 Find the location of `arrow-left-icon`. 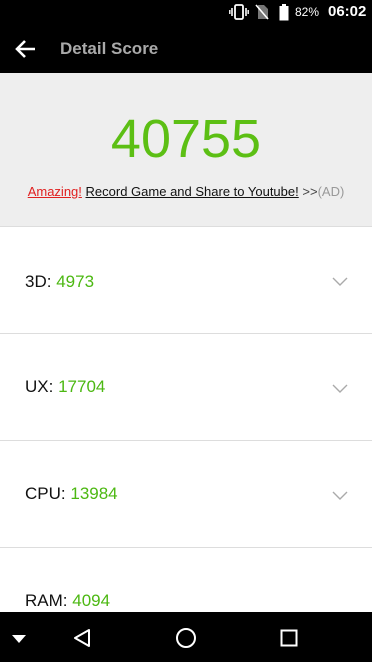

arrow-left-icon is located at coordinates (26, 53).